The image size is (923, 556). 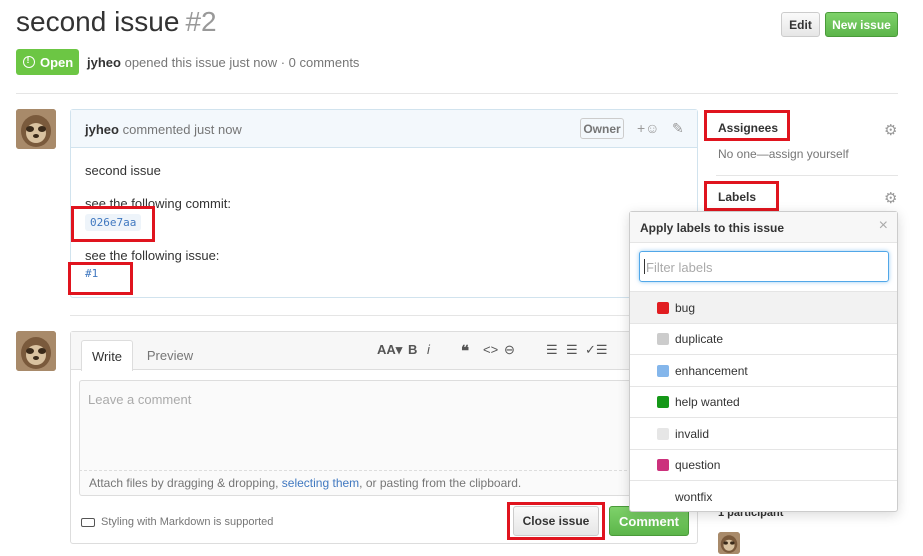 I want to click on issue-title-text: second issue, so click(x=98, y=21).